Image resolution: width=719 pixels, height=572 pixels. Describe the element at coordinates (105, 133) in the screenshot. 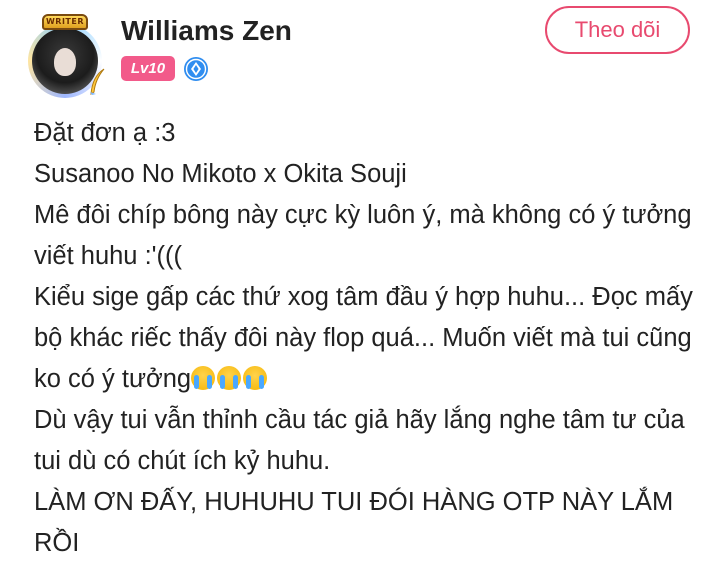

I see `post-line: Đặt đơn ạ :3` at that location.